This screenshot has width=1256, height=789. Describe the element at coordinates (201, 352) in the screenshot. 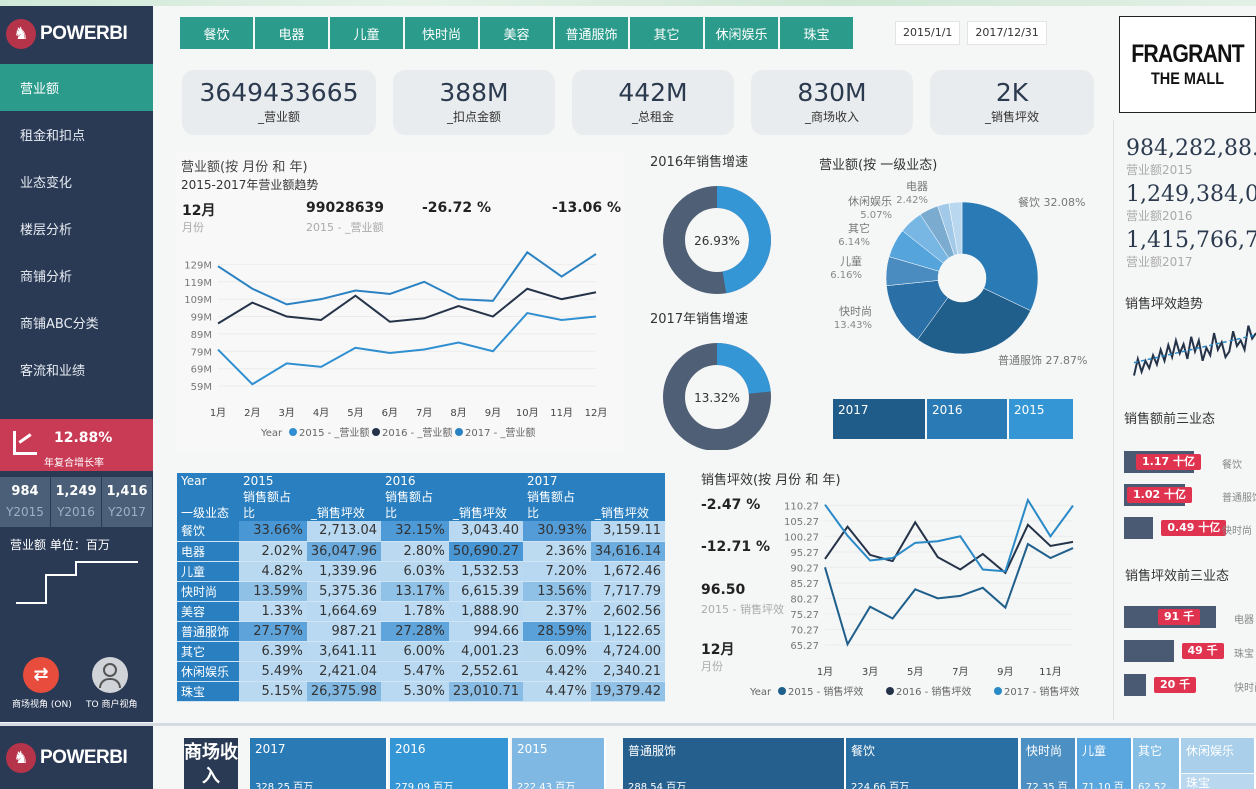

I see `y-tick-label: 79M` at that location.